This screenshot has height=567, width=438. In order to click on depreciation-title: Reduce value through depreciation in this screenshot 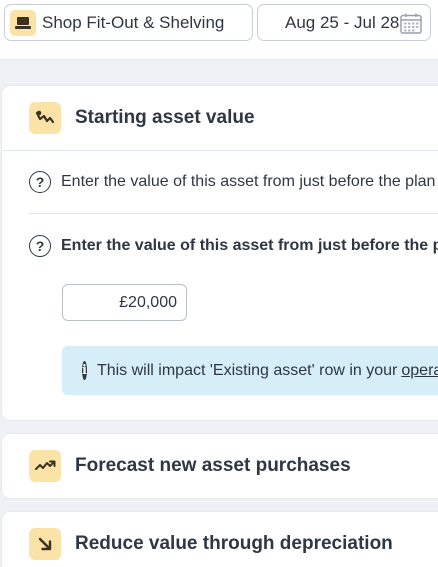, I will do `click(234, 543)`.